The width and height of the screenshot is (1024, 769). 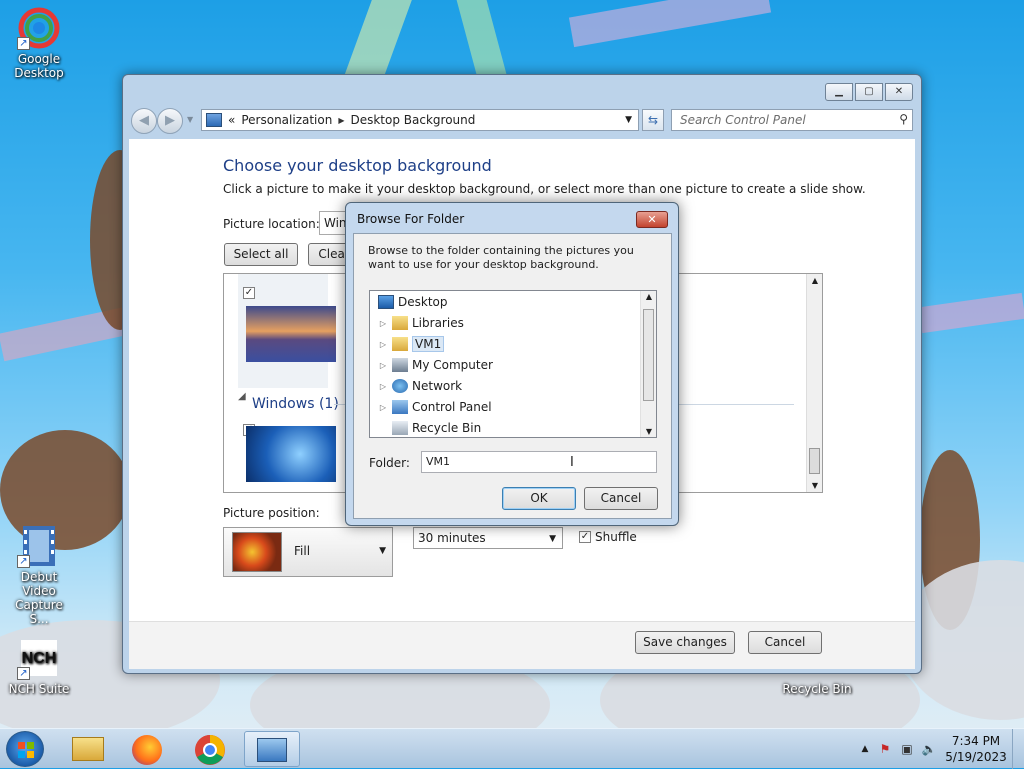 What do you see at coordinates (357, 165) in the screenshot?
I see `page-title: Choose your desktop background` at bounding box center [357, 165].